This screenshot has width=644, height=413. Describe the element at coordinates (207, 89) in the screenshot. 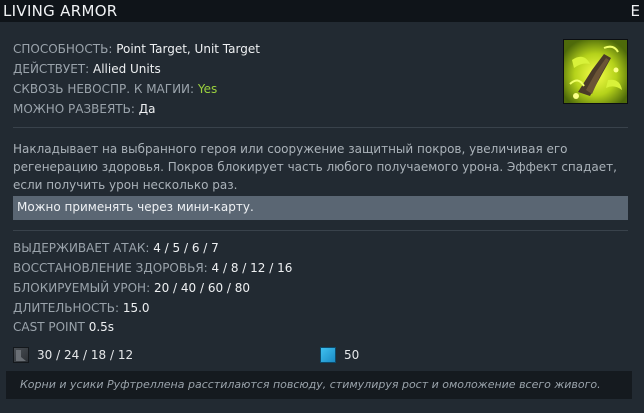

I see `property-value: Yes` at that location.